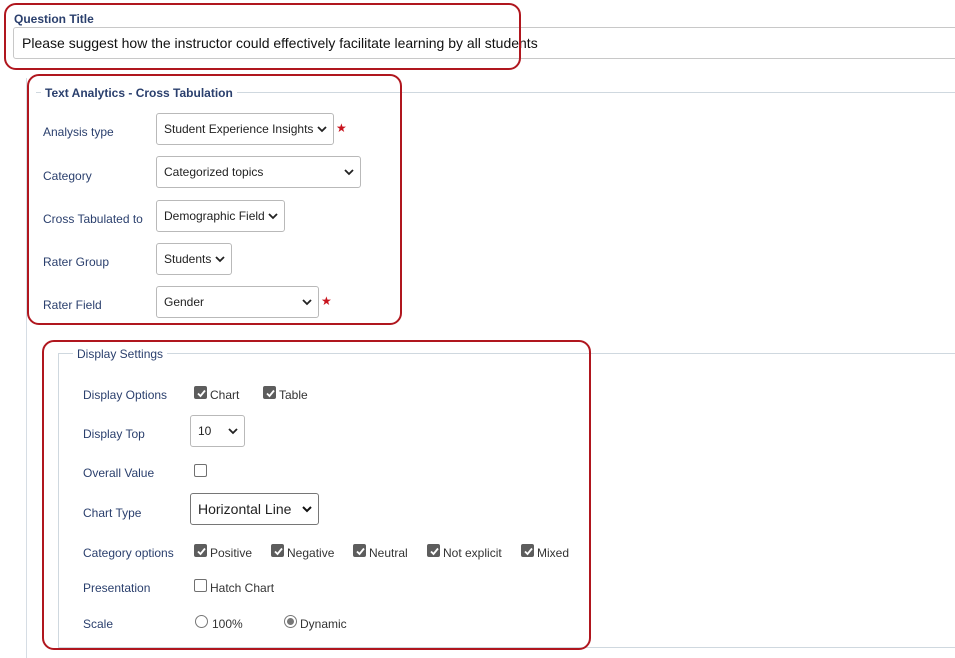  Describe the element at coordinates (214, 199) in the screenshot. I see `highlight-analytics` at that location.